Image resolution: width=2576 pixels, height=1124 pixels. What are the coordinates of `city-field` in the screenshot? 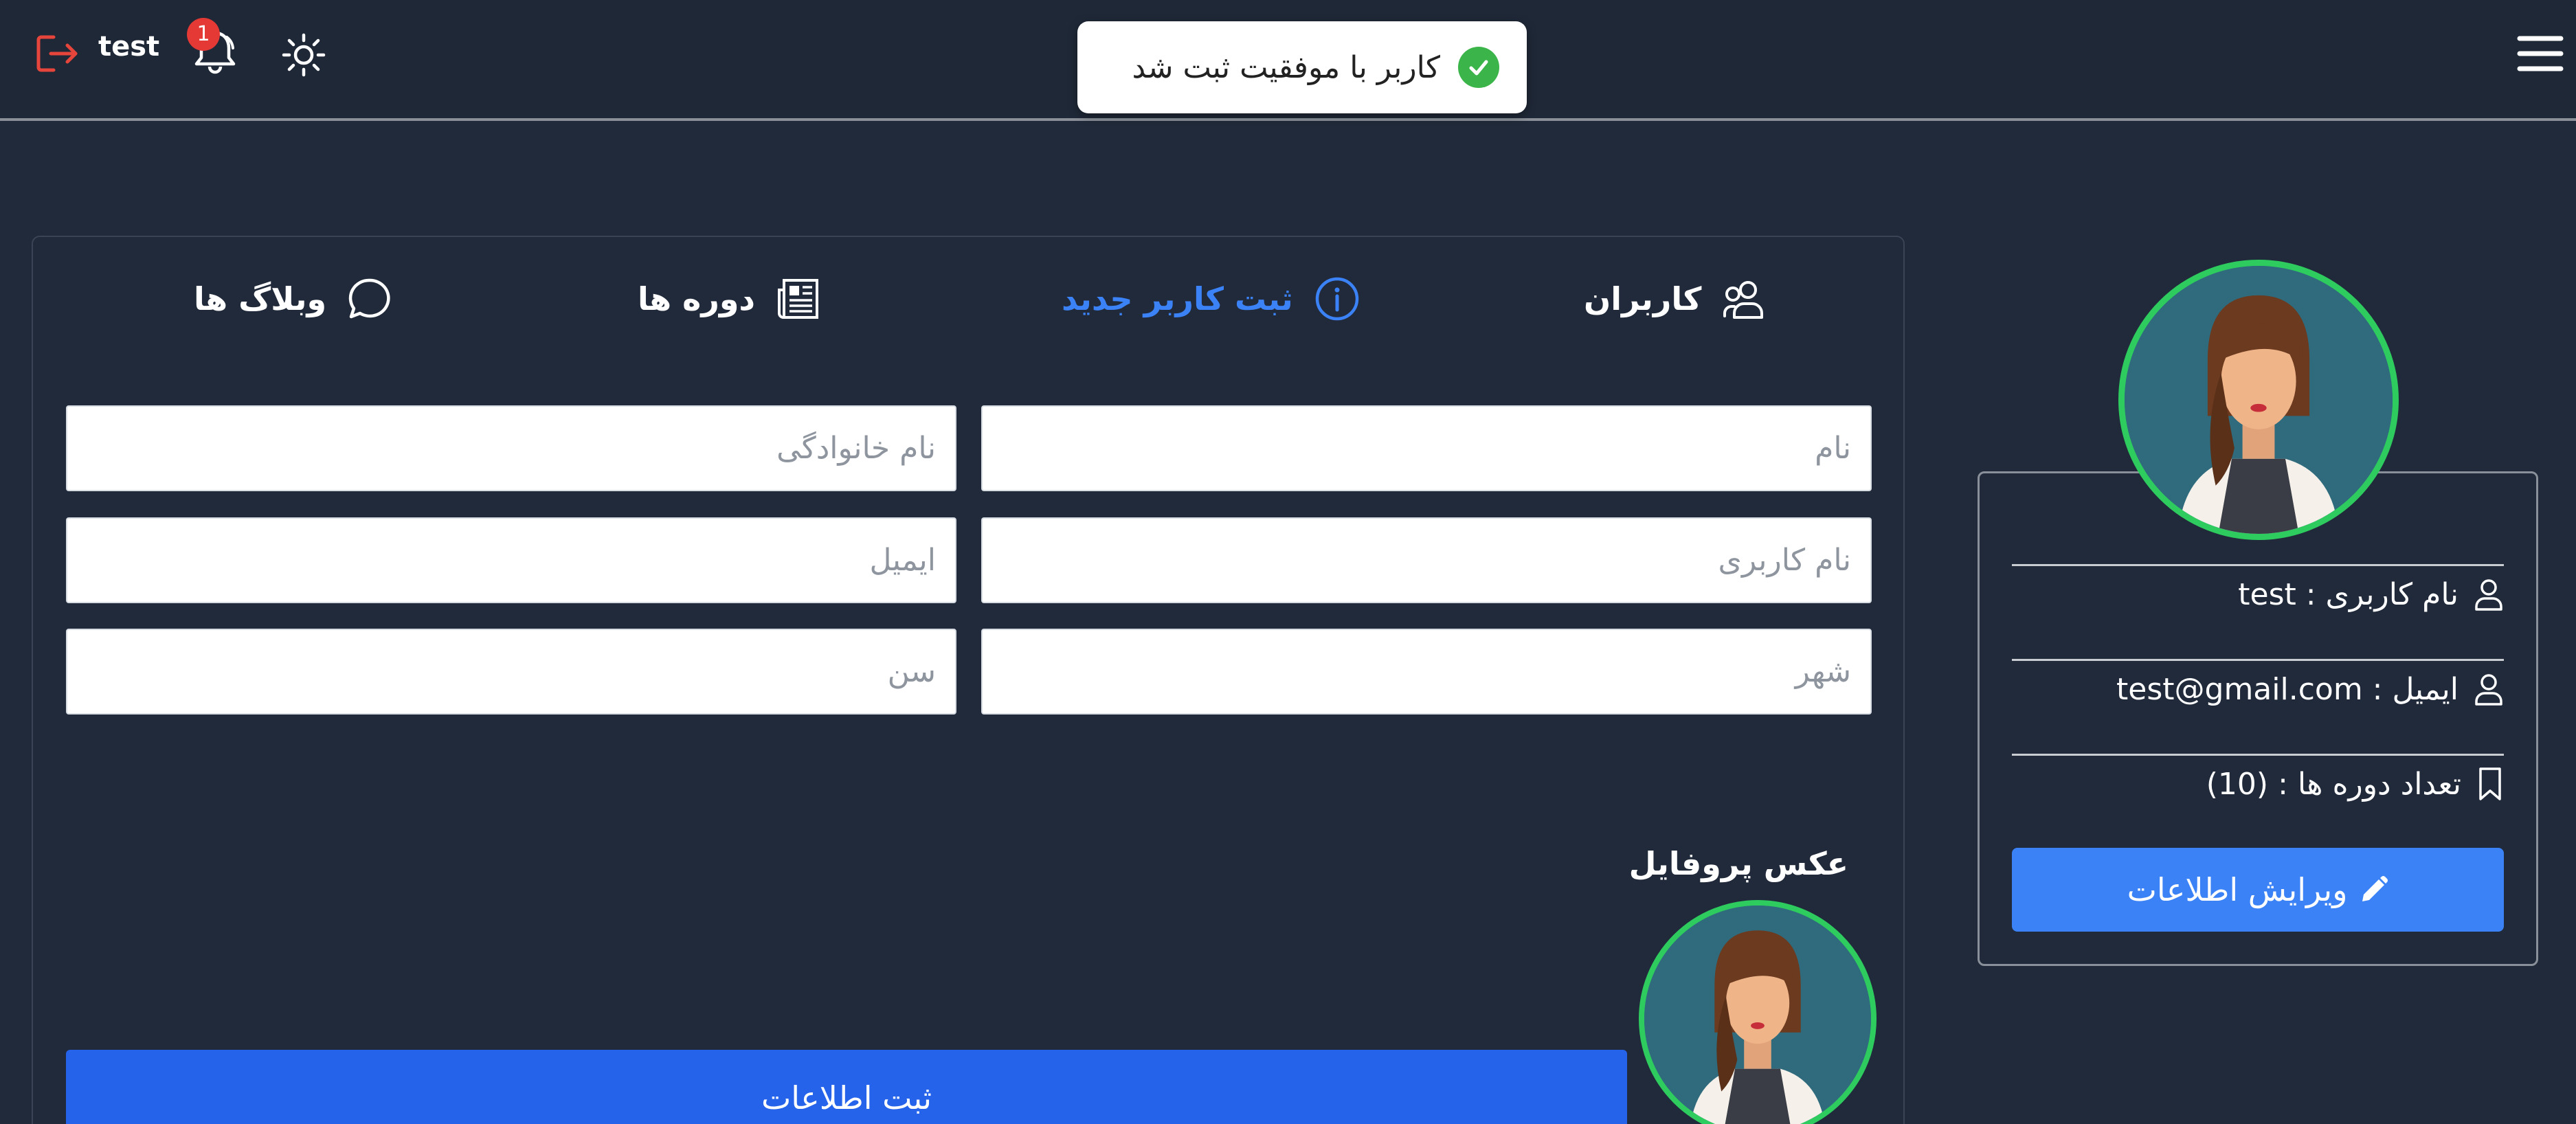 It's located at (1426, 672).